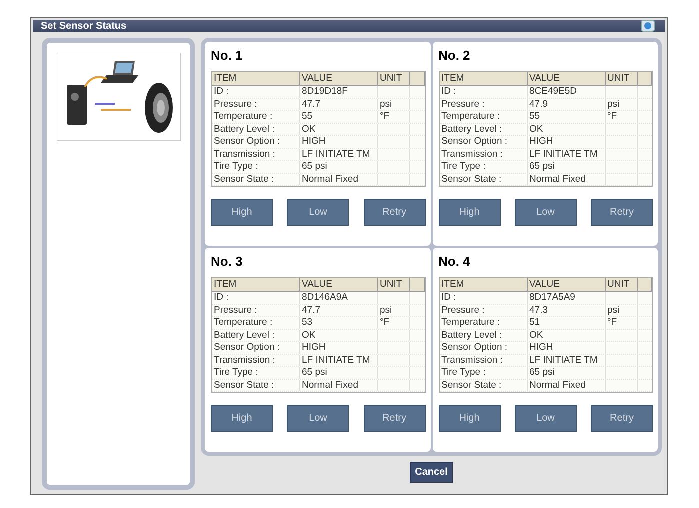  Describe the element at coordinates (84, 26) in the screenshot. I see `window-title: Set Sensor Status` at that location.